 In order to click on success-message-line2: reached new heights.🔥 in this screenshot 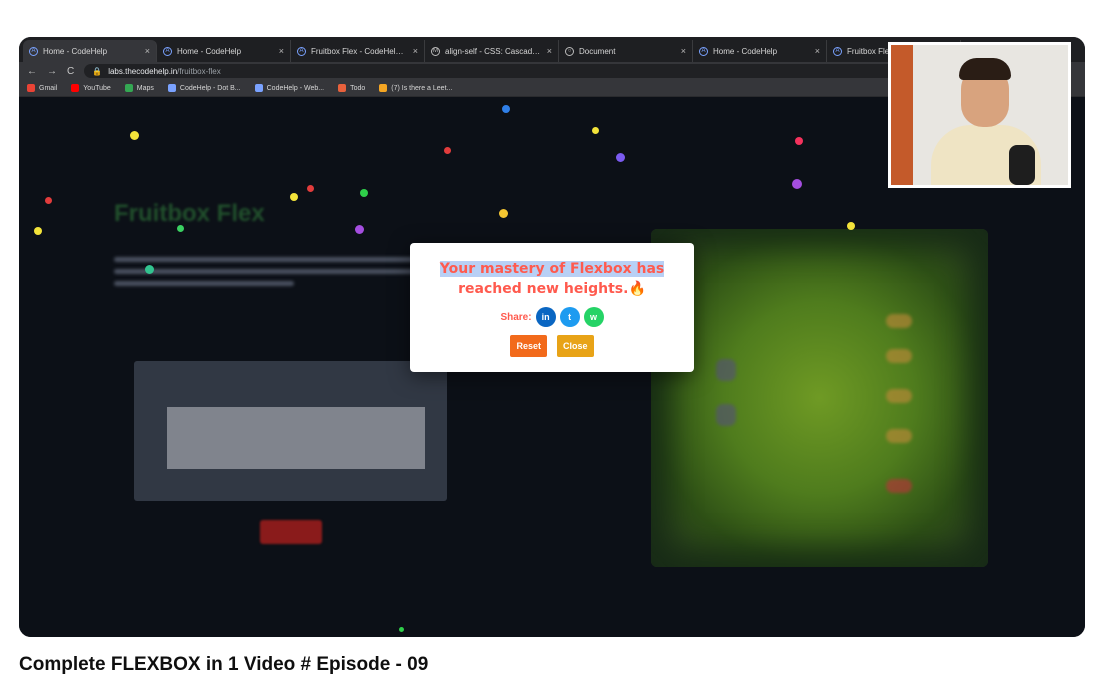, I will do `click(552, 289)`.